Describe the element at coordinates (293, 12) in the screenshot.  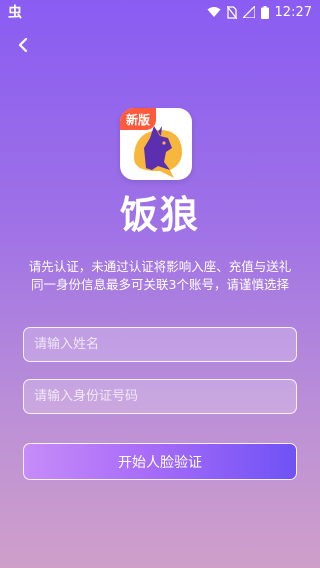
I see `status-time: 12:27` at that location.